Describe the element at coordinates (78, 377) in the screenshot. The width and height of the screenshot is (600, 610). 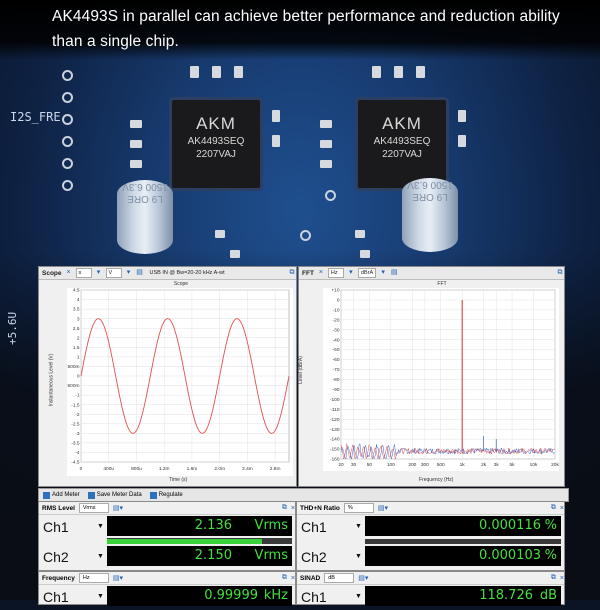
I see `scope-y-tick-label: 0` at that location.